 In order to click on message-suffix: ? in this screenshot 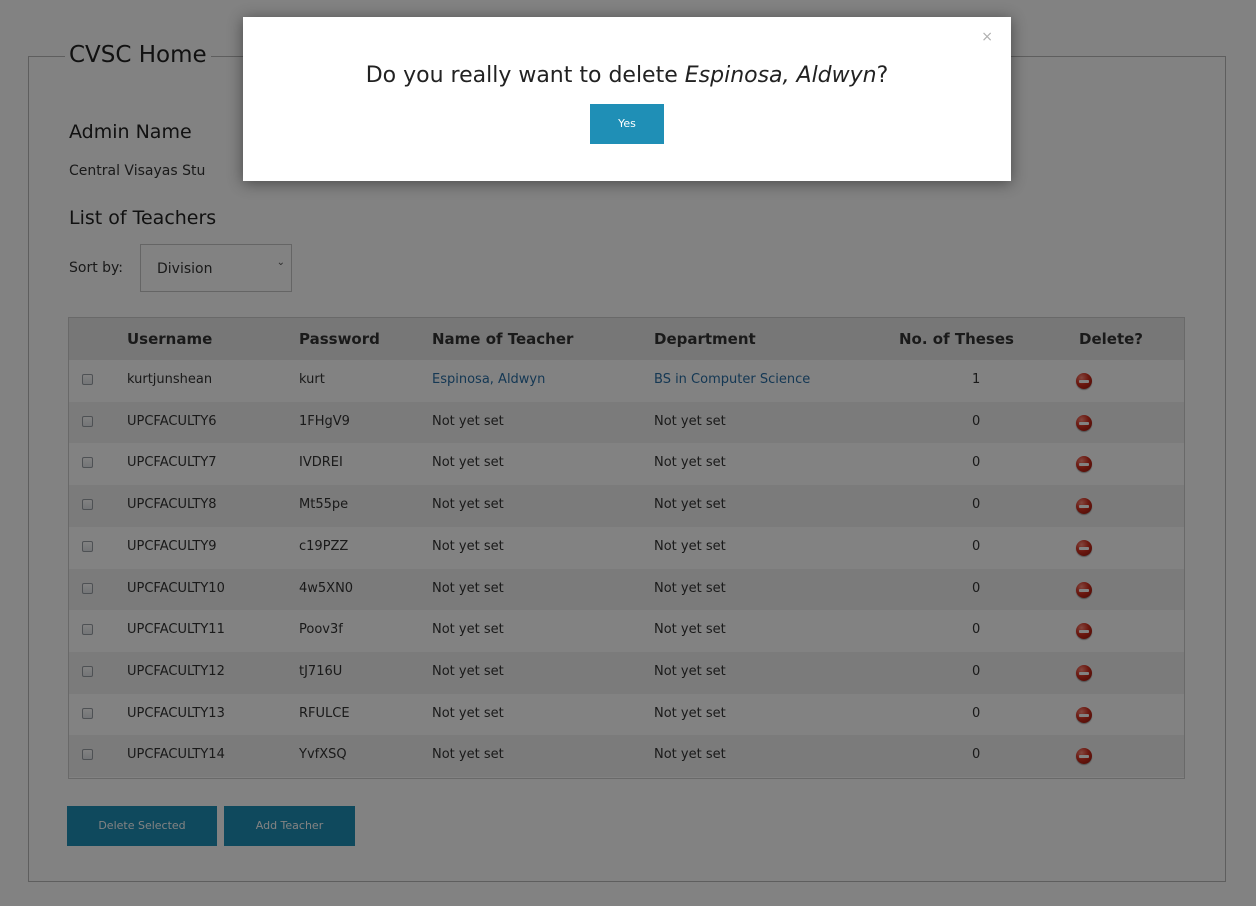, I will do `click(882, 75)`.